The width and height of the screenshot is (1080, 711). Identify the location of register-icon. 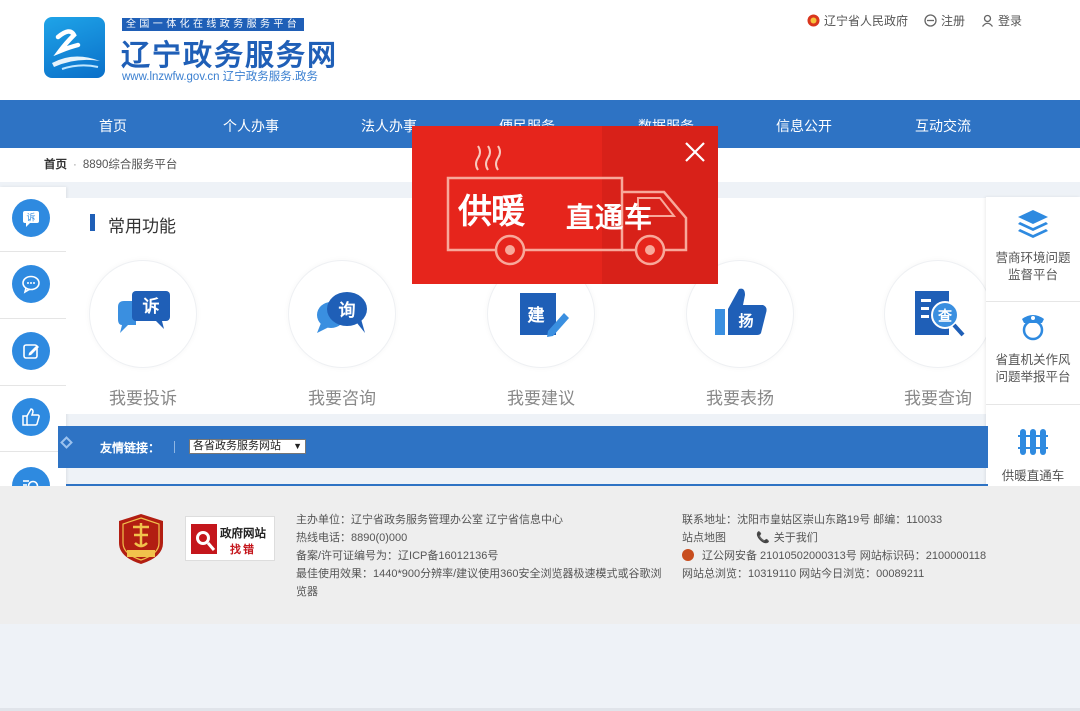
(930, 20).